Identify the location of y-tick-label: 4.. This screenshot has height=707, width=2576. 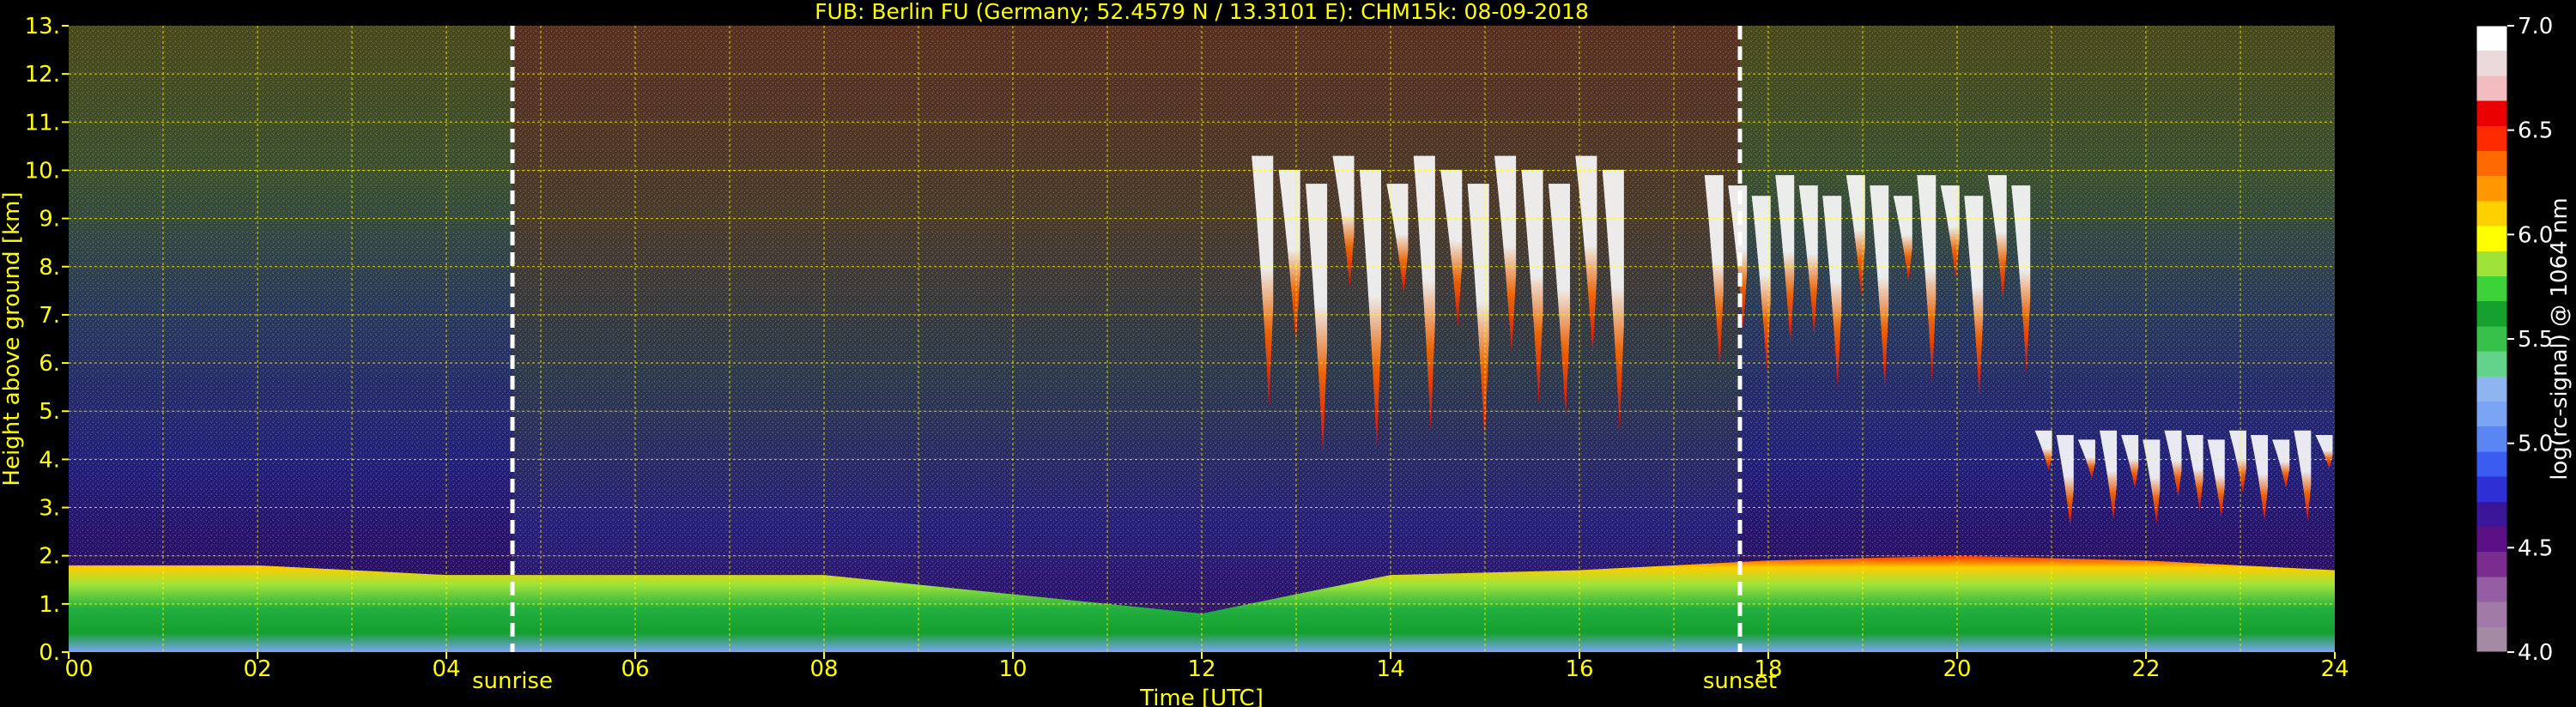
(49, 460).